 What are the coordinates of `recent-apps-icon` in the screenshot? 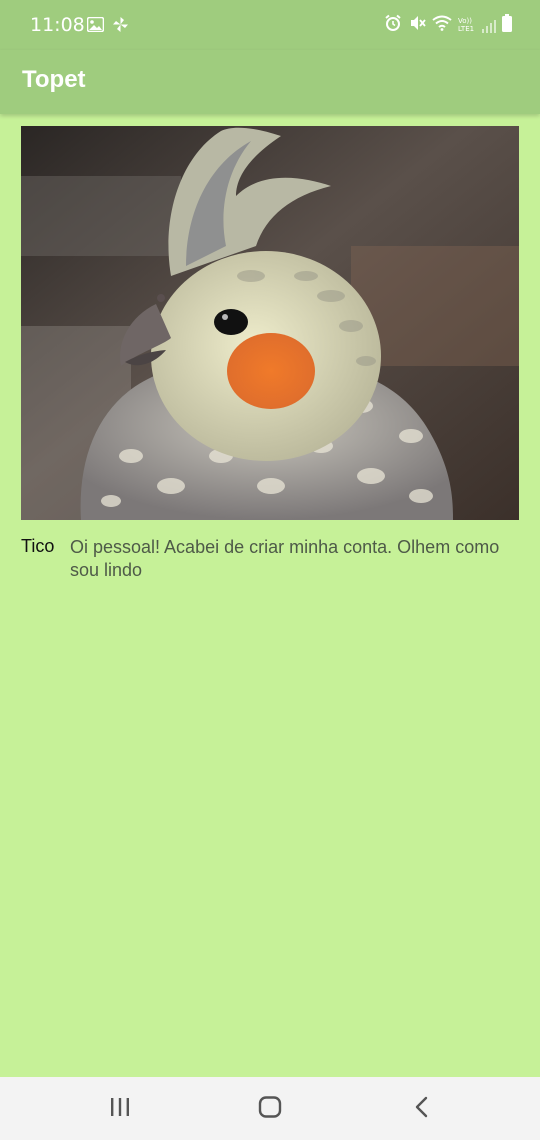 It's located at (120, 1109).